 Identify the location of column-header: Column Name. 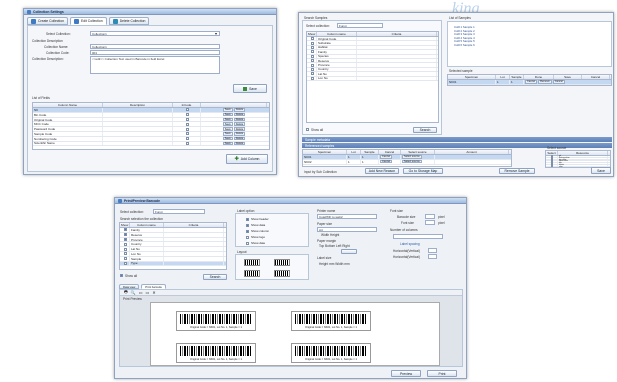
(68, 105).